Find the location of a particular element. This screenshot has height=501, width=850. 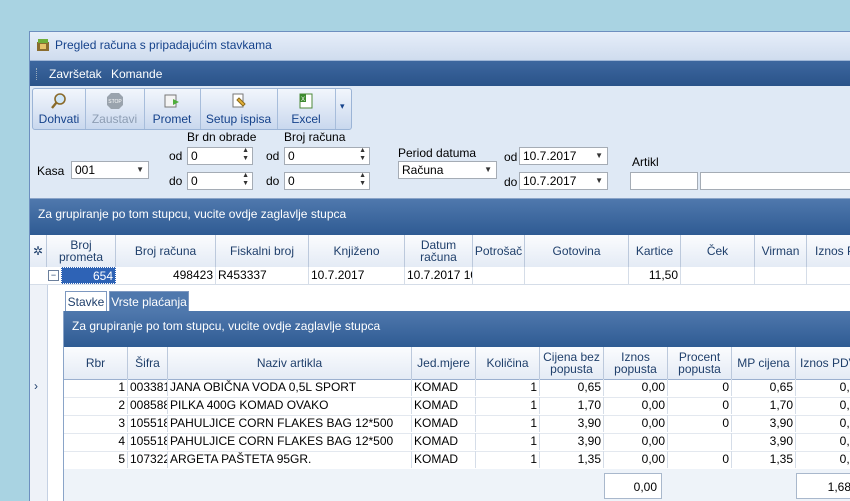

tab-stavke: Stavke is located at coordinates (86, 301).